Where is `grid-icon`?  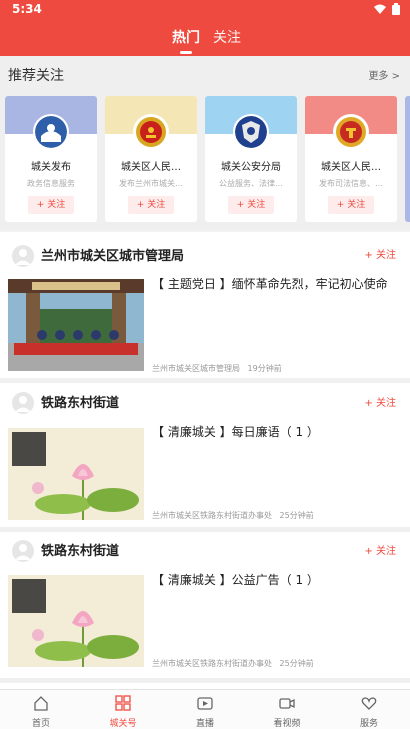 grid-icon is located at coordinates (123, 703).